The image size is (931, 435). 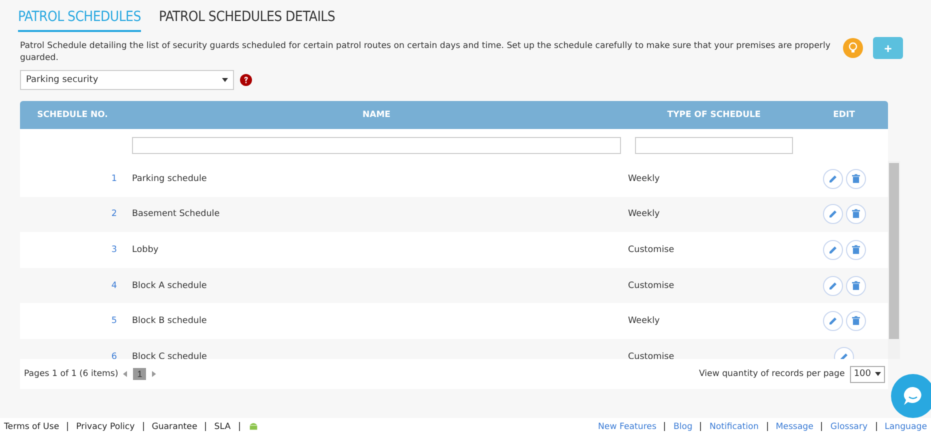 What do you see at coordinates (682, 427) in the screenshot?
I see `footer-link: Blog` at bounding box center [682, 427].